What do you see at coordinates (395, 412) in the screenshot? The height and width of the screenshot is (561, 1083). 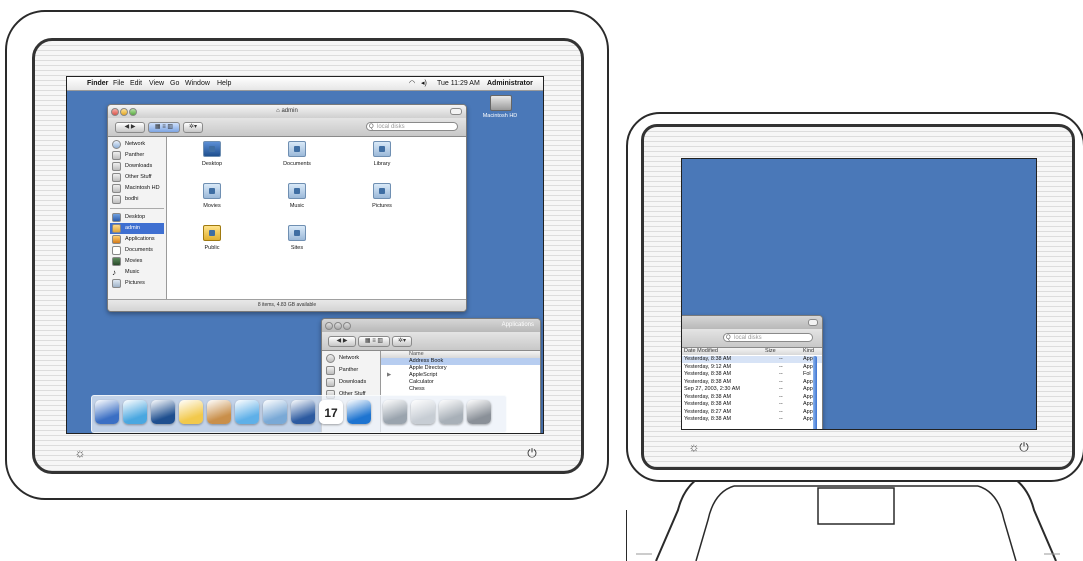 I see `system-preferences-icon` at bounding box center [395, 412].